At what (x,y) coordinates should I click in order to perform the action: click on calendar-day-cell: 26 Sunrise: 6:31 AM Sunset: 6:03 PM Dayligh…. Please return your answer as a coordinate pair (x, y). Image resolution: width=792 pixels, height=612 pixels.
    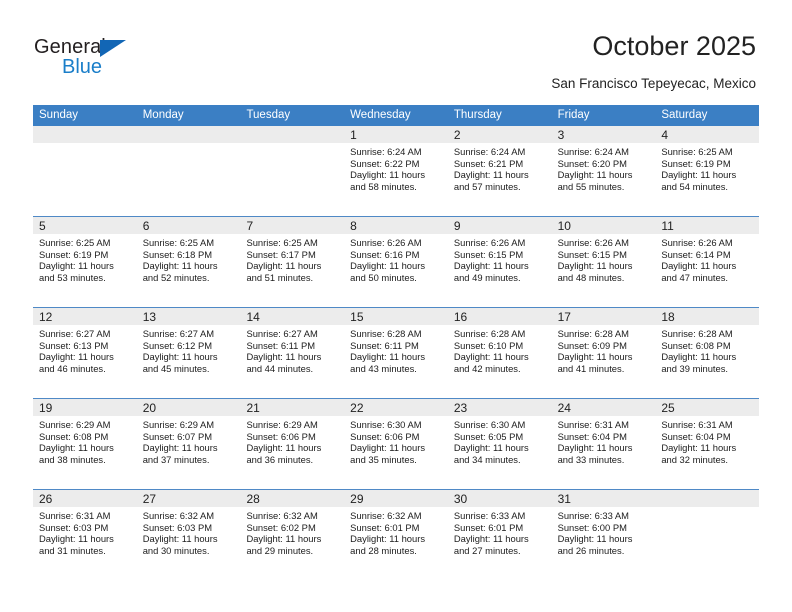
    Looking at the image, I should click on (85, 535).